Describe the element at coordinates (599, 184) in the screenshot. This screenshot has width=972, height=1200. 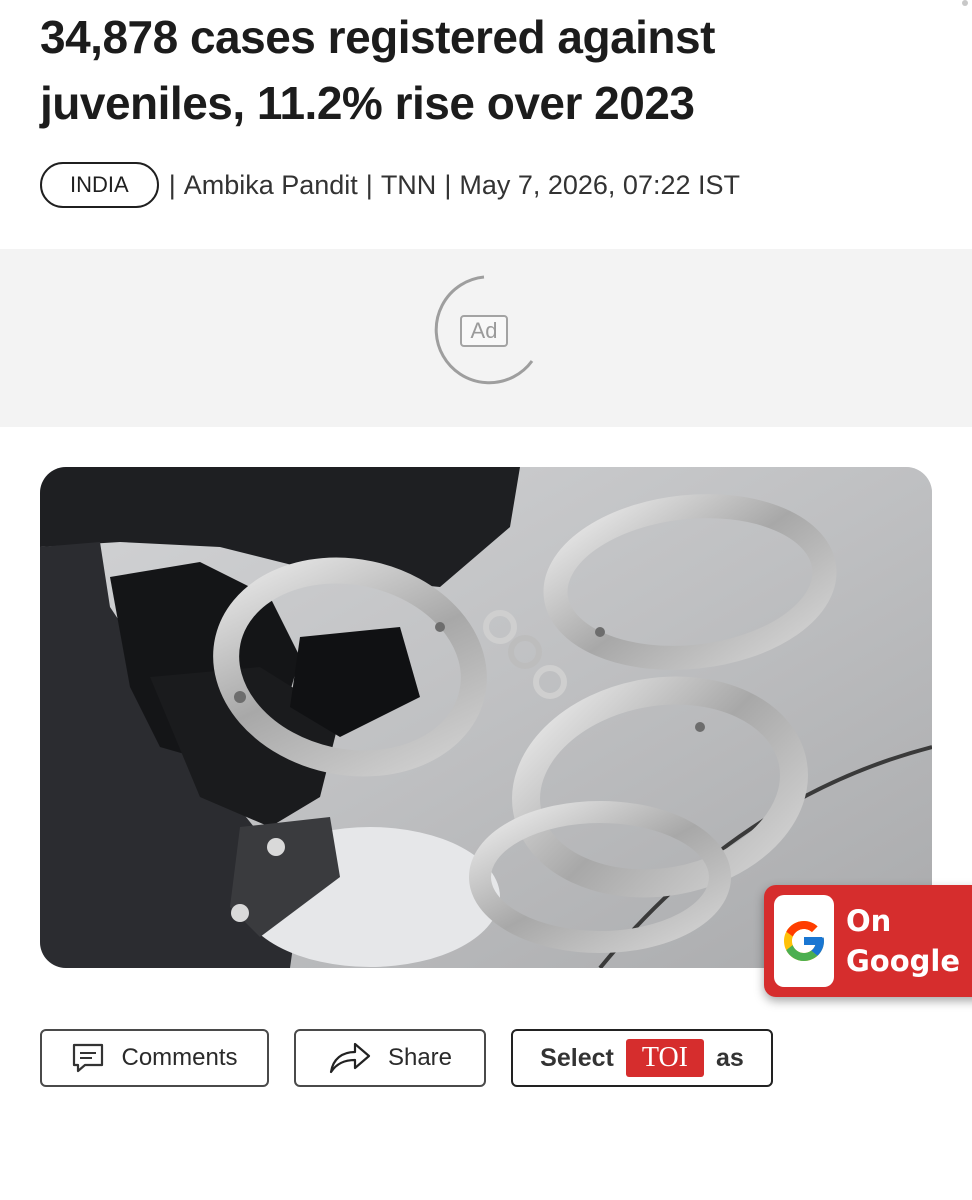
I see `publish-date: May 7, 2026, 07:22 IST` at that location.